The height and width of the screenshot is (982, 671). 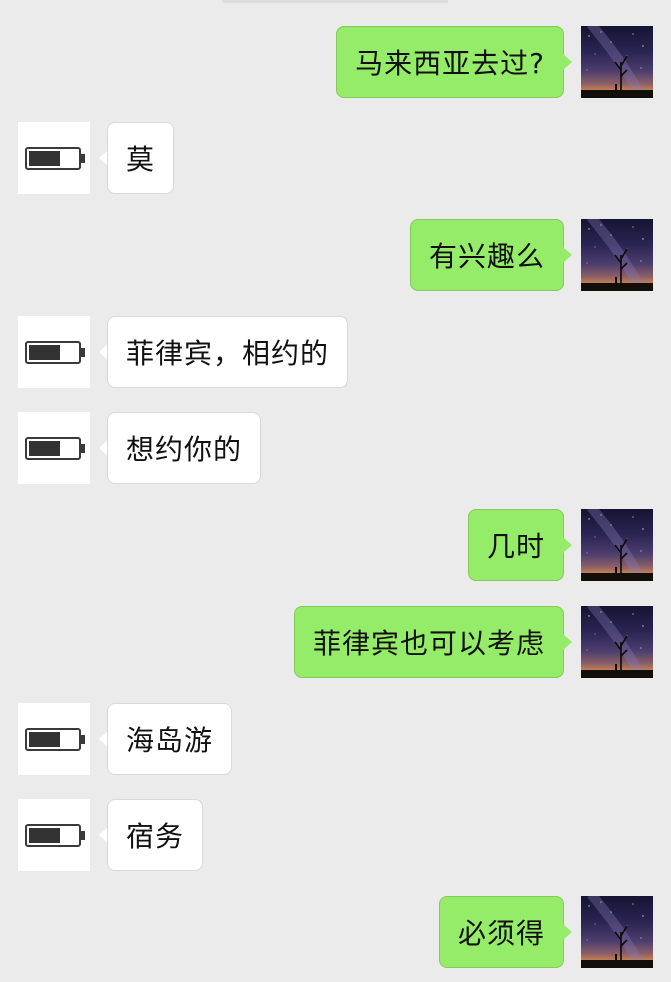 I want to click on message-bubble-received: 宿务, so click(x=155, y=835).